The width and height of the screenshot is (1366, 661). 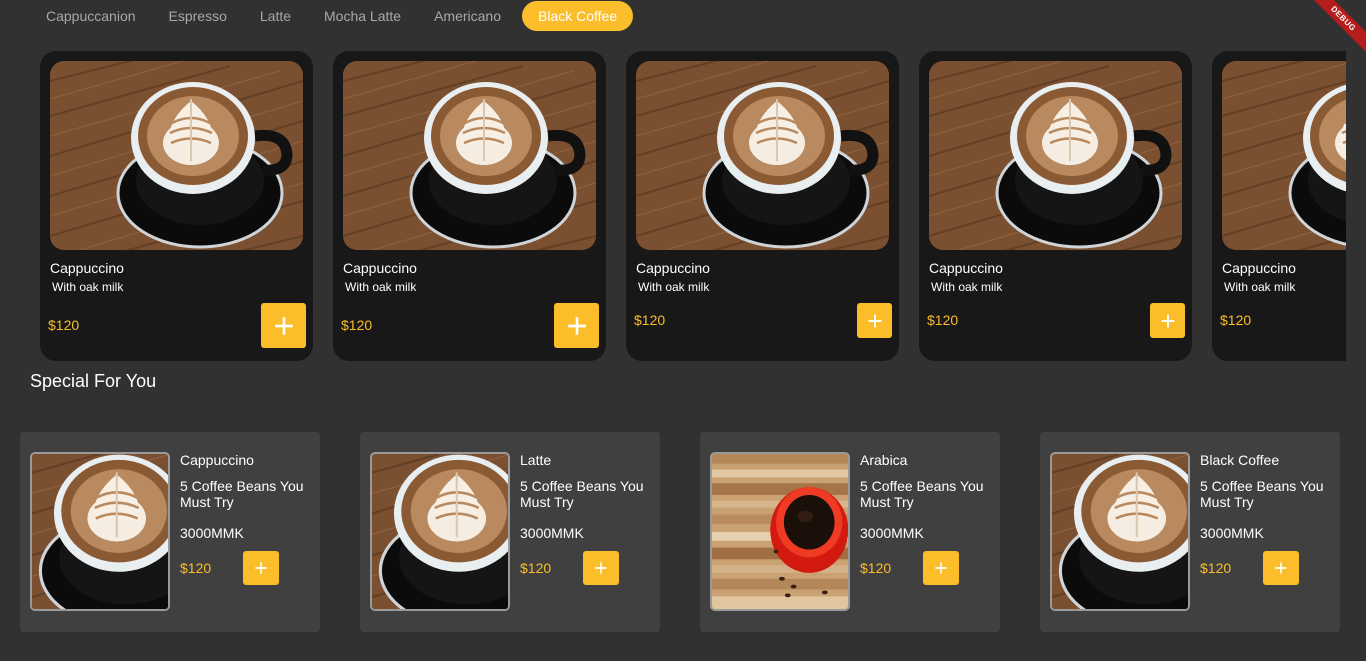 I want to click on tab-americano: Americano, so click(x=467, y=16).